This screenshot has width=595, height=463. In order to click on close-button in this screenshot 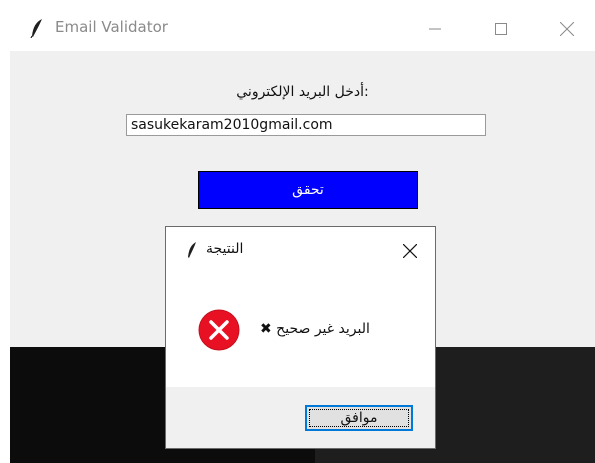, I will do `click(567, 29)`.